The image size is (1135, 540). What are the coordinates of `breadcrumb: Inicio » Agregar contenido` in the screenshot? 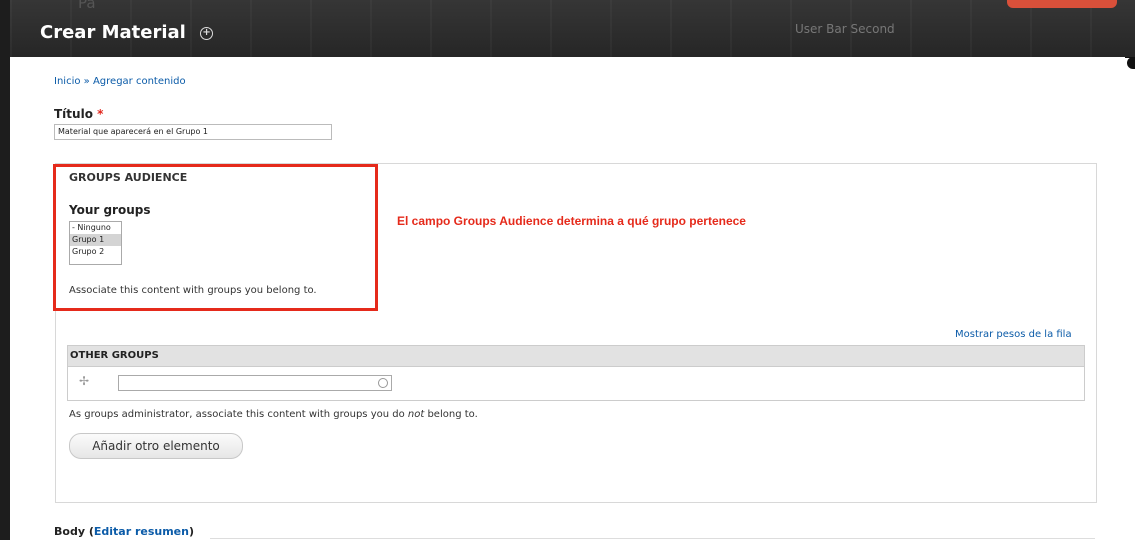 It's located at (120, 81).